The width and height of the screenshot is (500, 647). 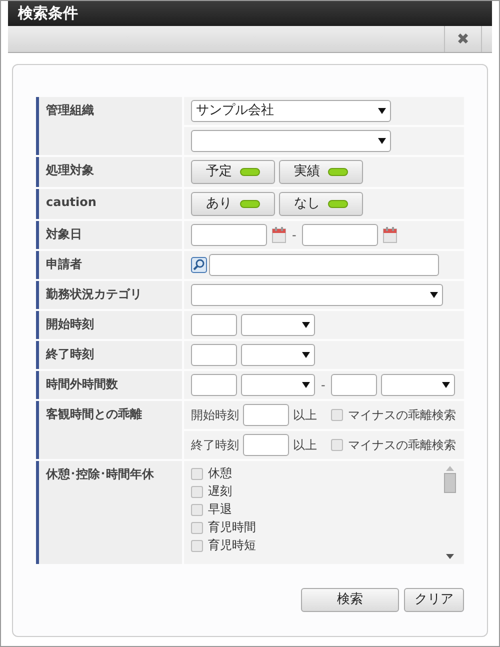 What do you see at coordinates (450, 482) in the screenshot?
I see `scrollbar-thumb` at bounding box center [450, 482].